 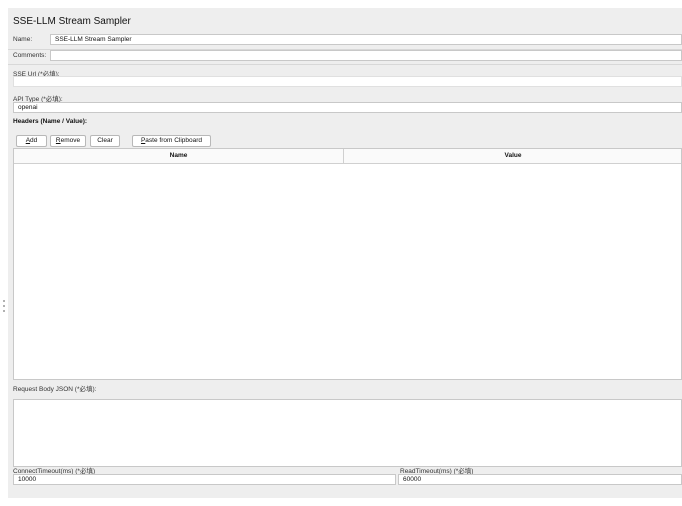 I want to click on splitter-handle, so click(x=3, y=306).